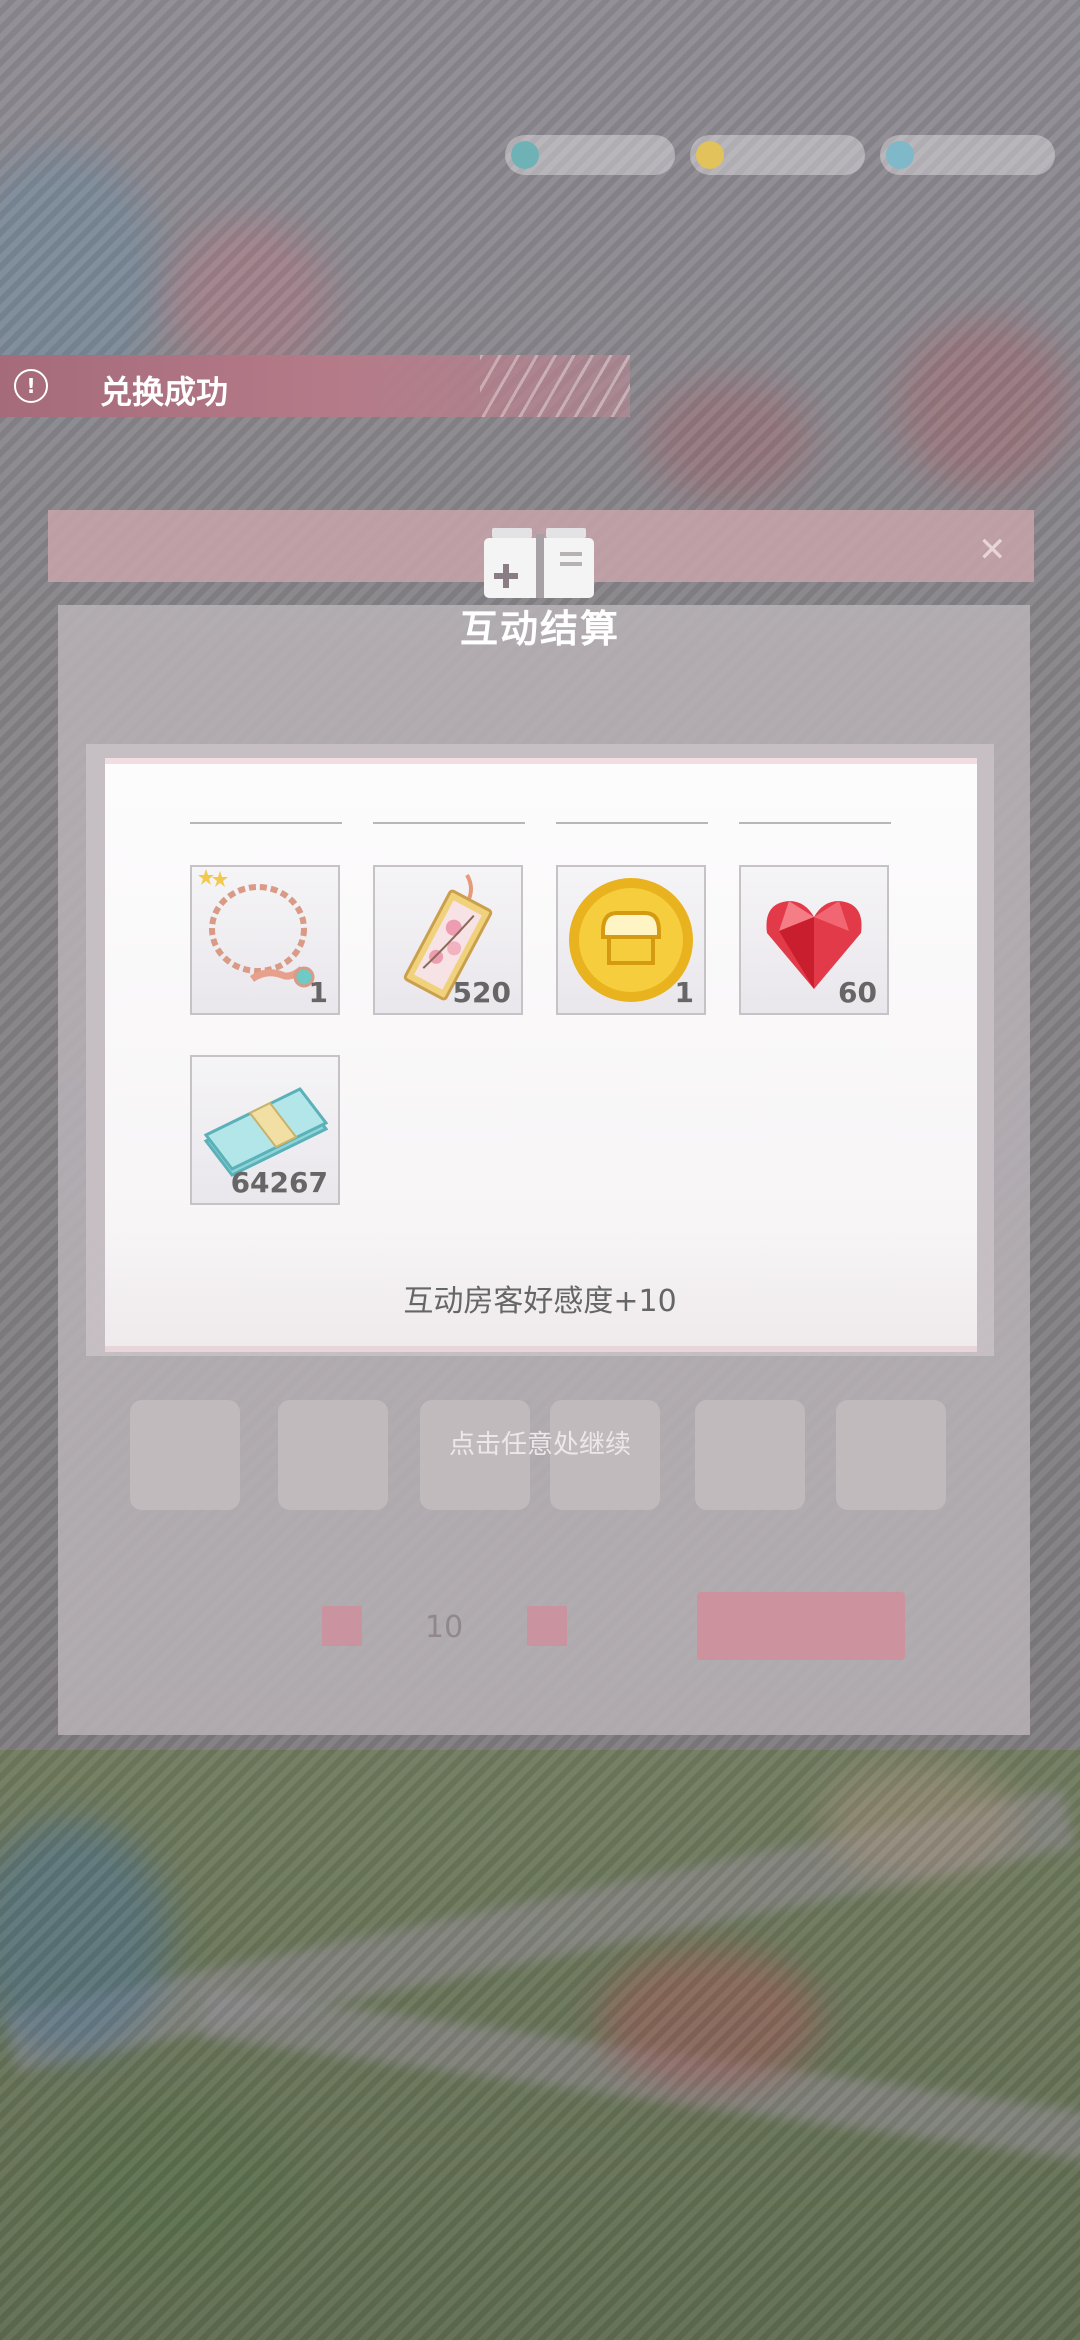 The image size is (1080, 2340). Describe the element at coordinates (540, 1301) in the screenshot. I see `affinity-text: 互动房客好感度+10` at that location.